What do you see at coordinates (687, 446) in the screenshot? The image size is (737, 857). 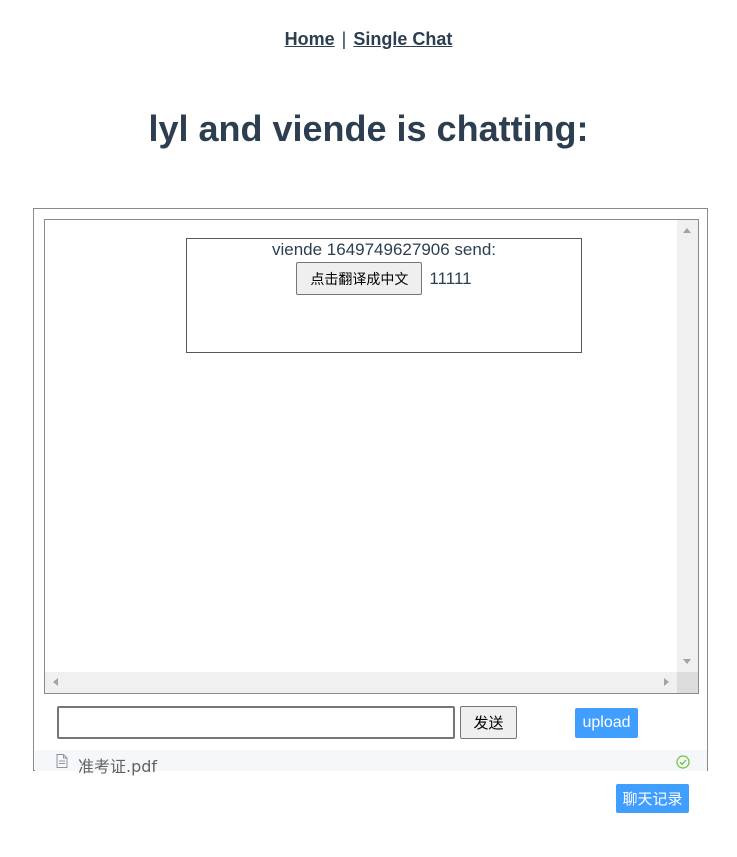 I see `vertical-scrollbar` at bounding box center [687, 446].